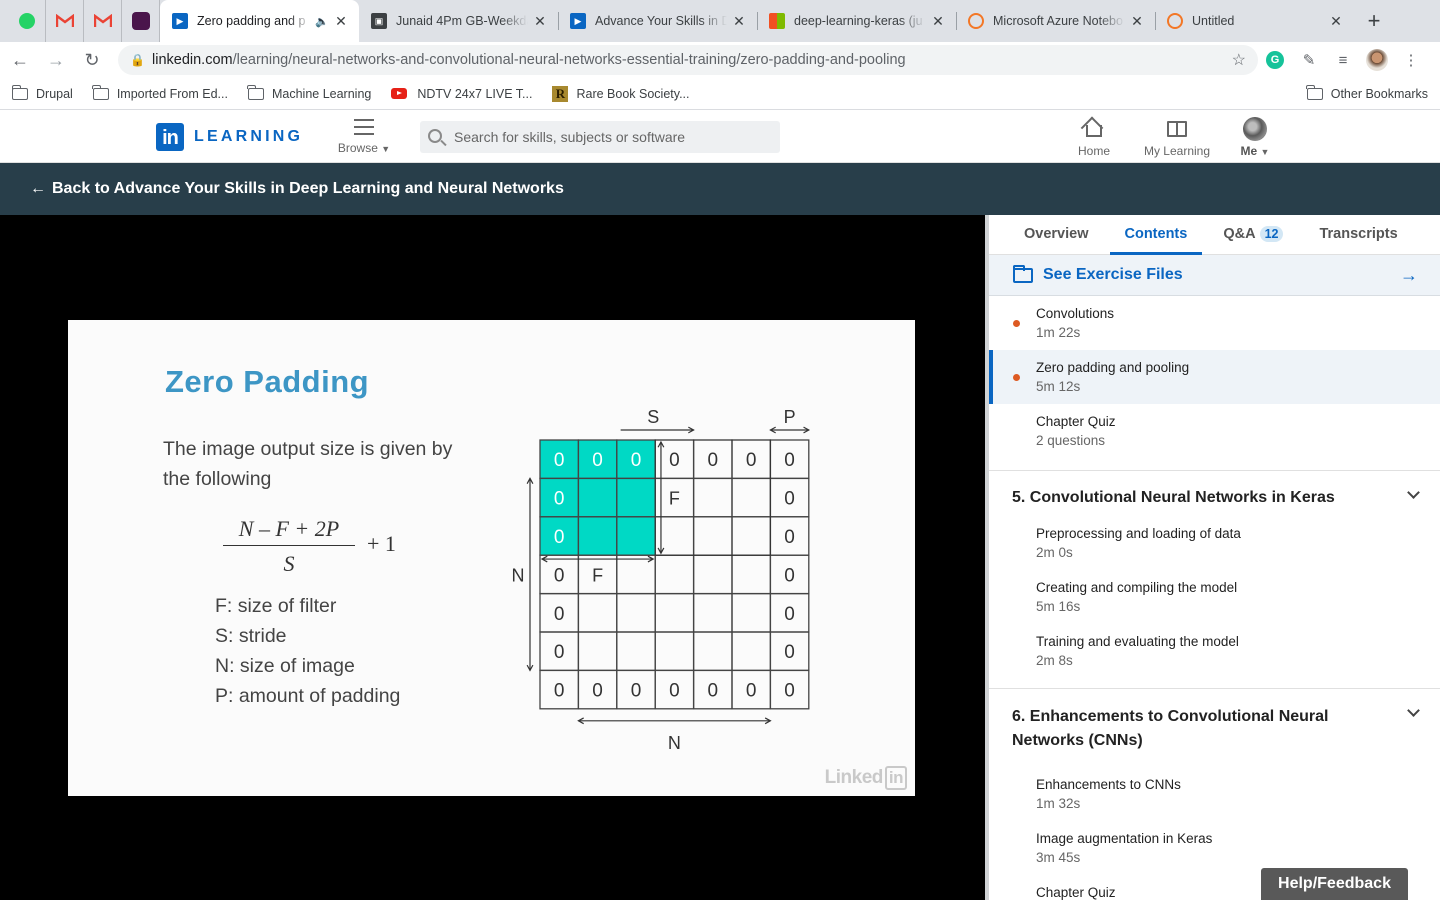  What do you see at coordinates (322, 21) in the screenshot?
I see `speaker-icon: 🔈` at bounding box center [322, 21].